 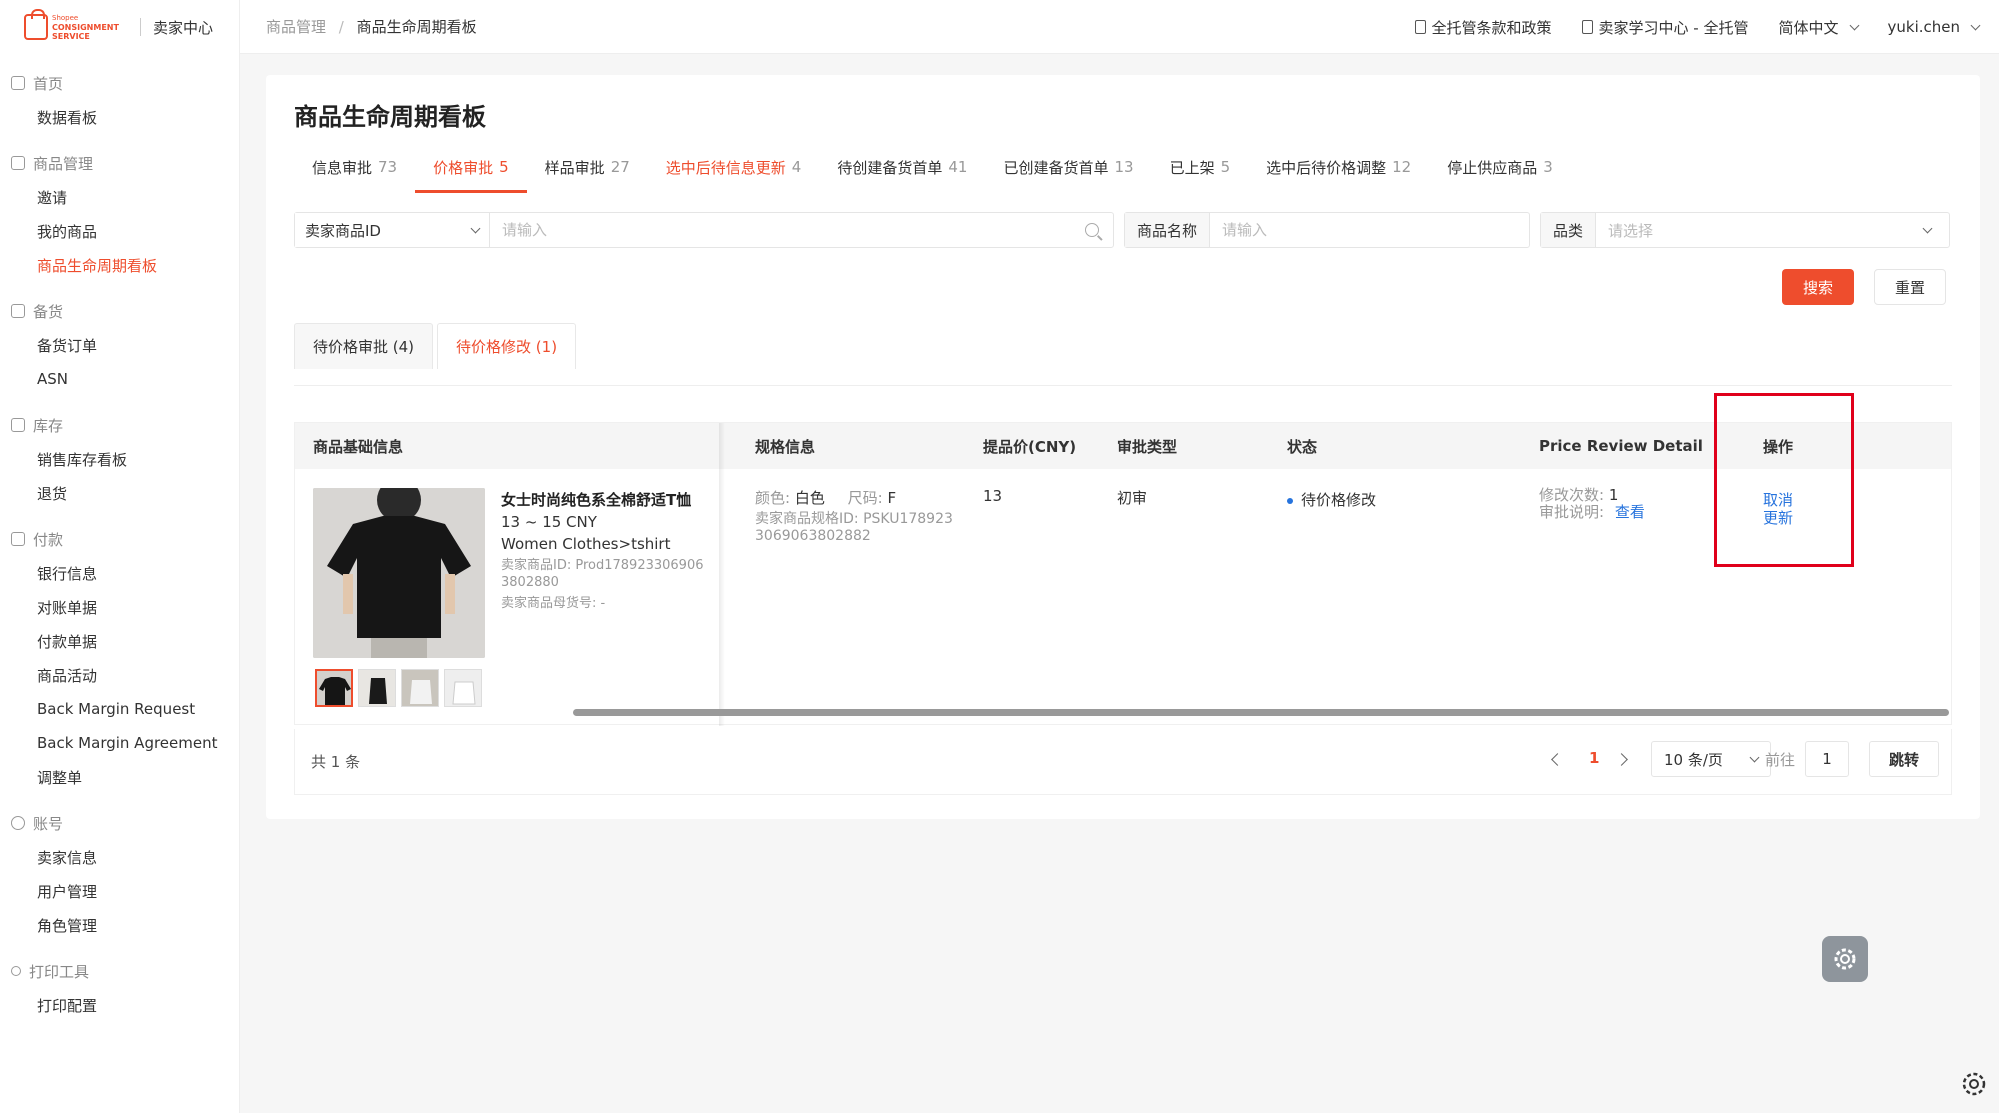 I want to click on sidebar-item-back-margin-agreement: Back Margin Agreement, so click(x=119, y=743).